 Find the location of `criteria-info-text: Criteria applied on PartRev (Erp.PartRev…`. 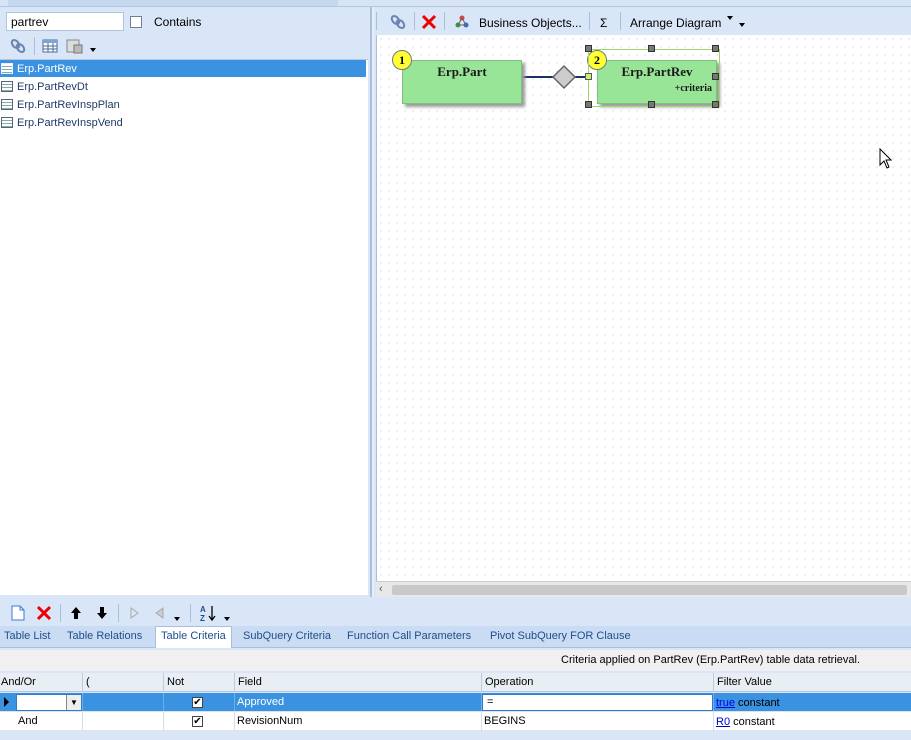

criteria-info-text: Criteria applied on PartRev (Erp.PartRev… is located at coordinates (710, 660).